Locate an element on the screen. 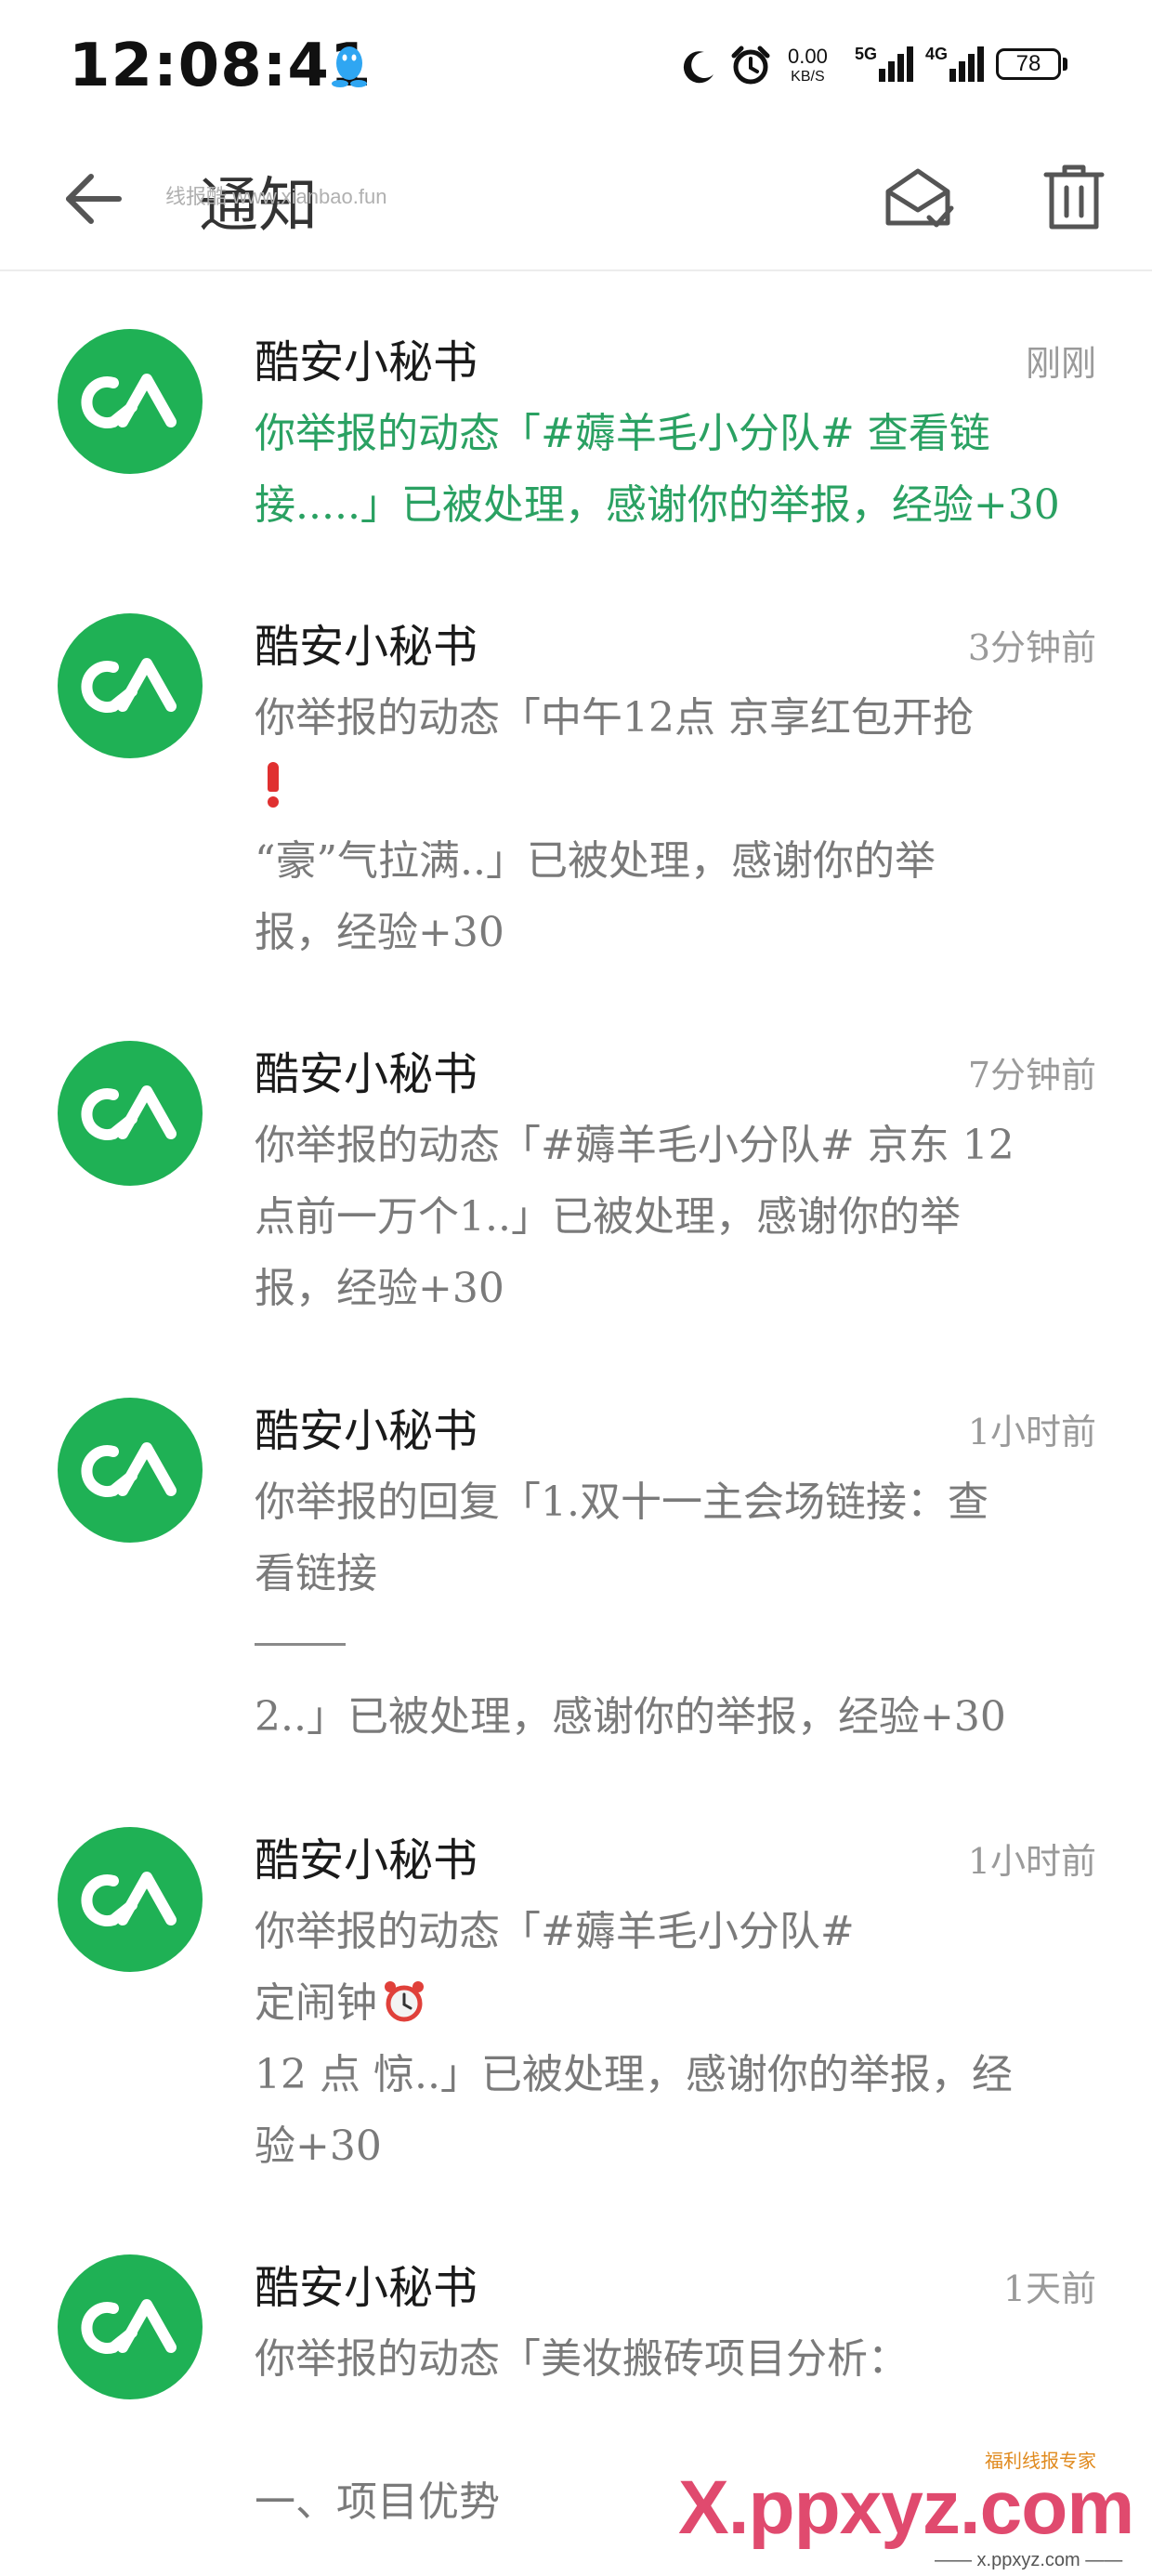 Image resolution: width=1152 pixels, height=2576 pixels. trash-icon is located at coordinates (1074, 197).